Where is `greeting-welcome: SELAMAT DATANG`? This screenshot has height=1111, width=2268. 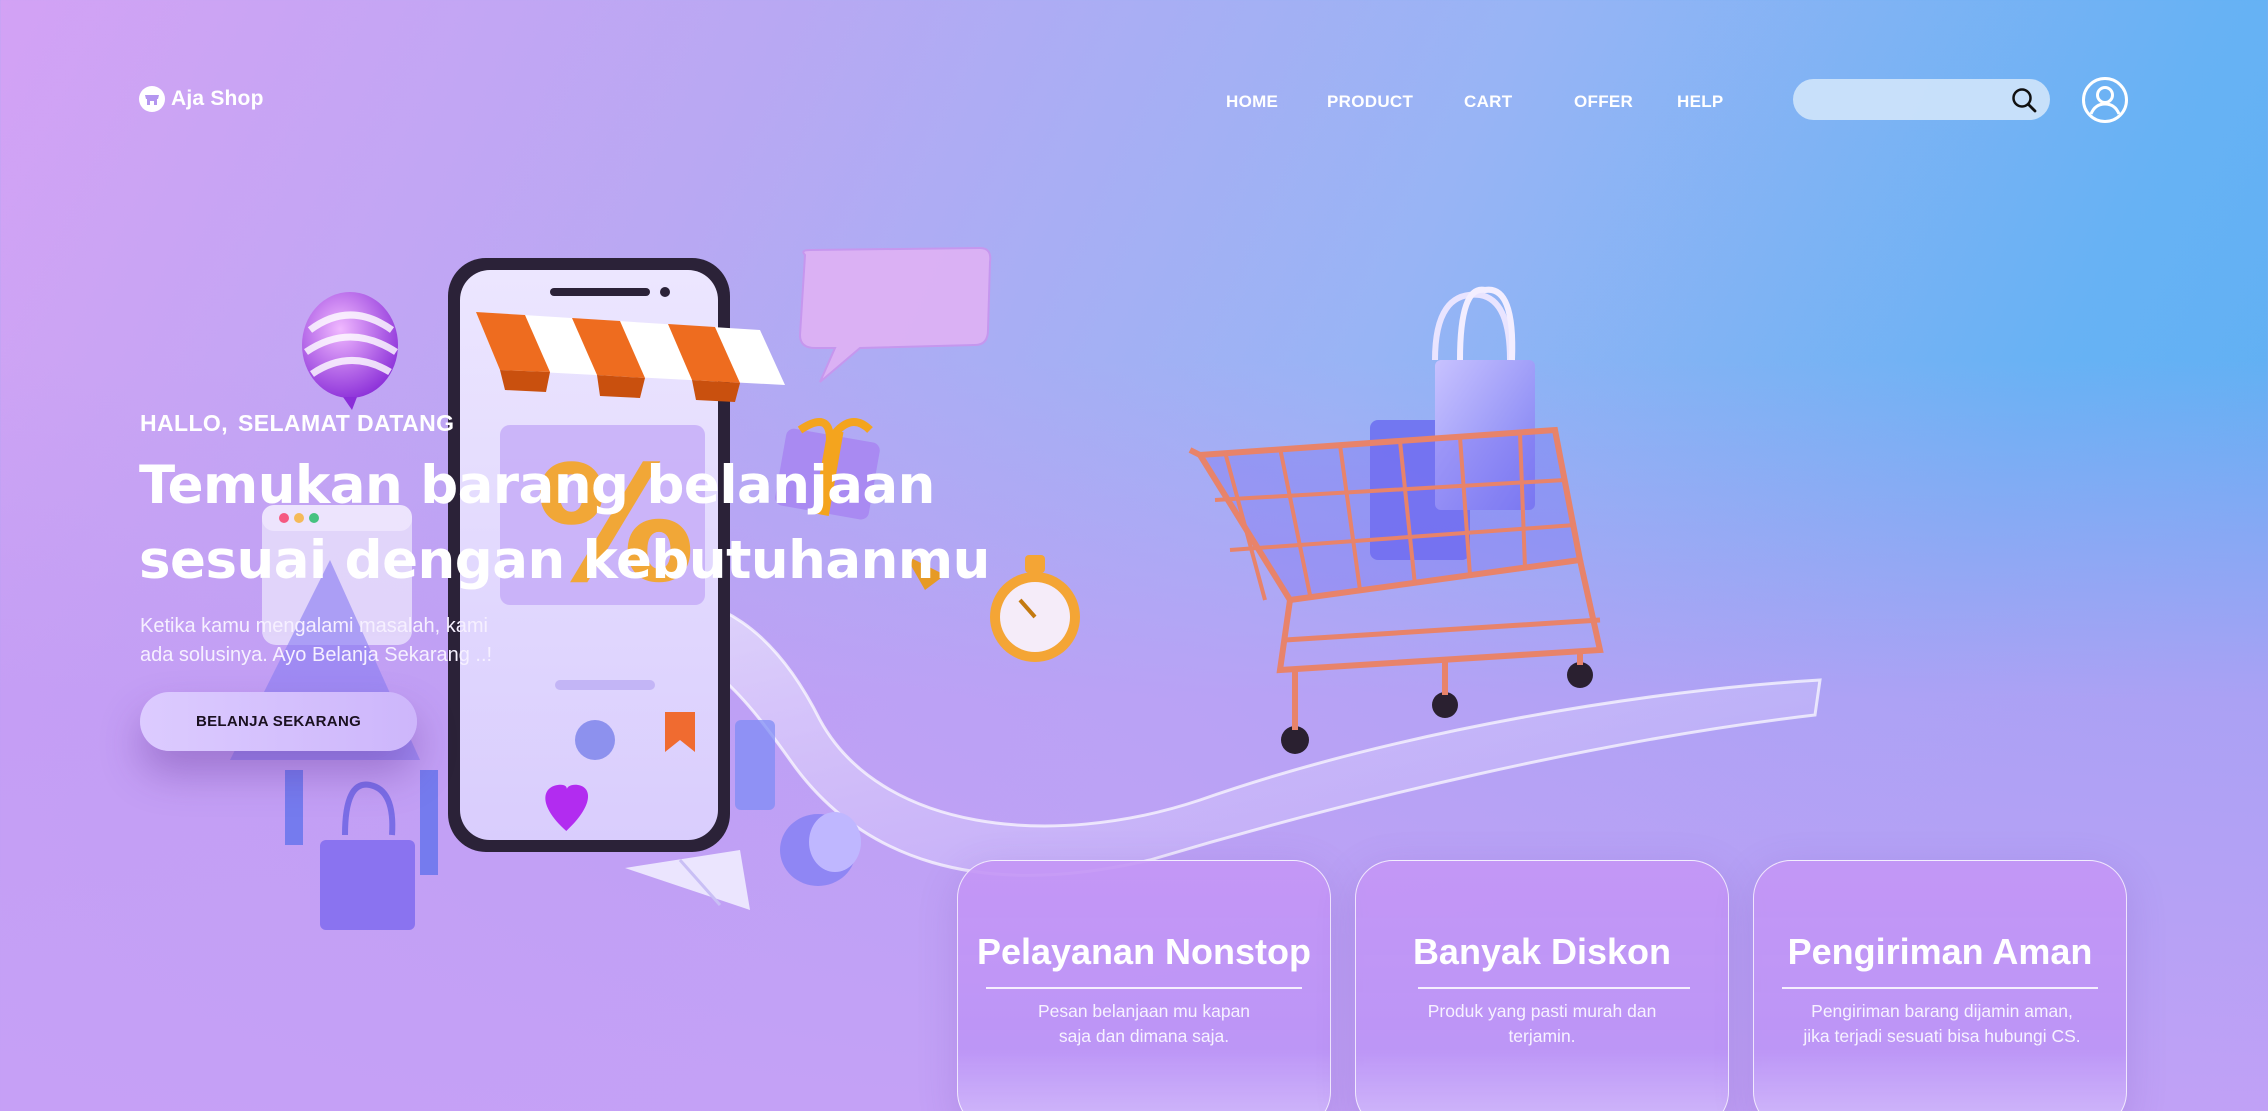 greeting-welcome: SELAMAT DATANG is located at coordinates (346, 423).